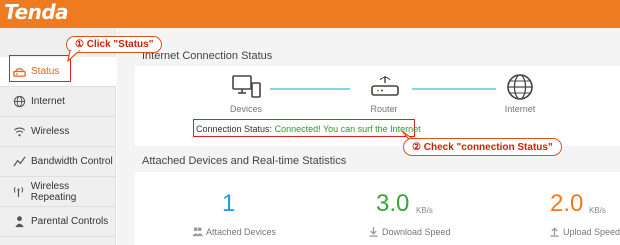  Describe the element at coordinates (597, 210) in the screenshot. I see `upload-speed-unit: KB/s` at that location.